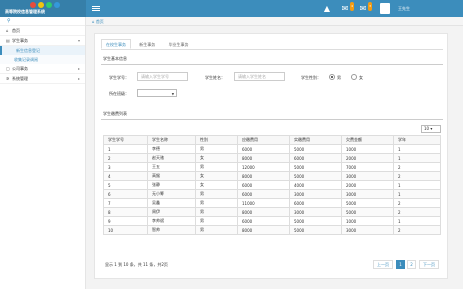 Image resolution: width=463 pixels, height=289 pixels. What do you see at coordinates (327, 8) in the screenshot?
I see `alert-icon: ▲` at bounding box center [327, 8].